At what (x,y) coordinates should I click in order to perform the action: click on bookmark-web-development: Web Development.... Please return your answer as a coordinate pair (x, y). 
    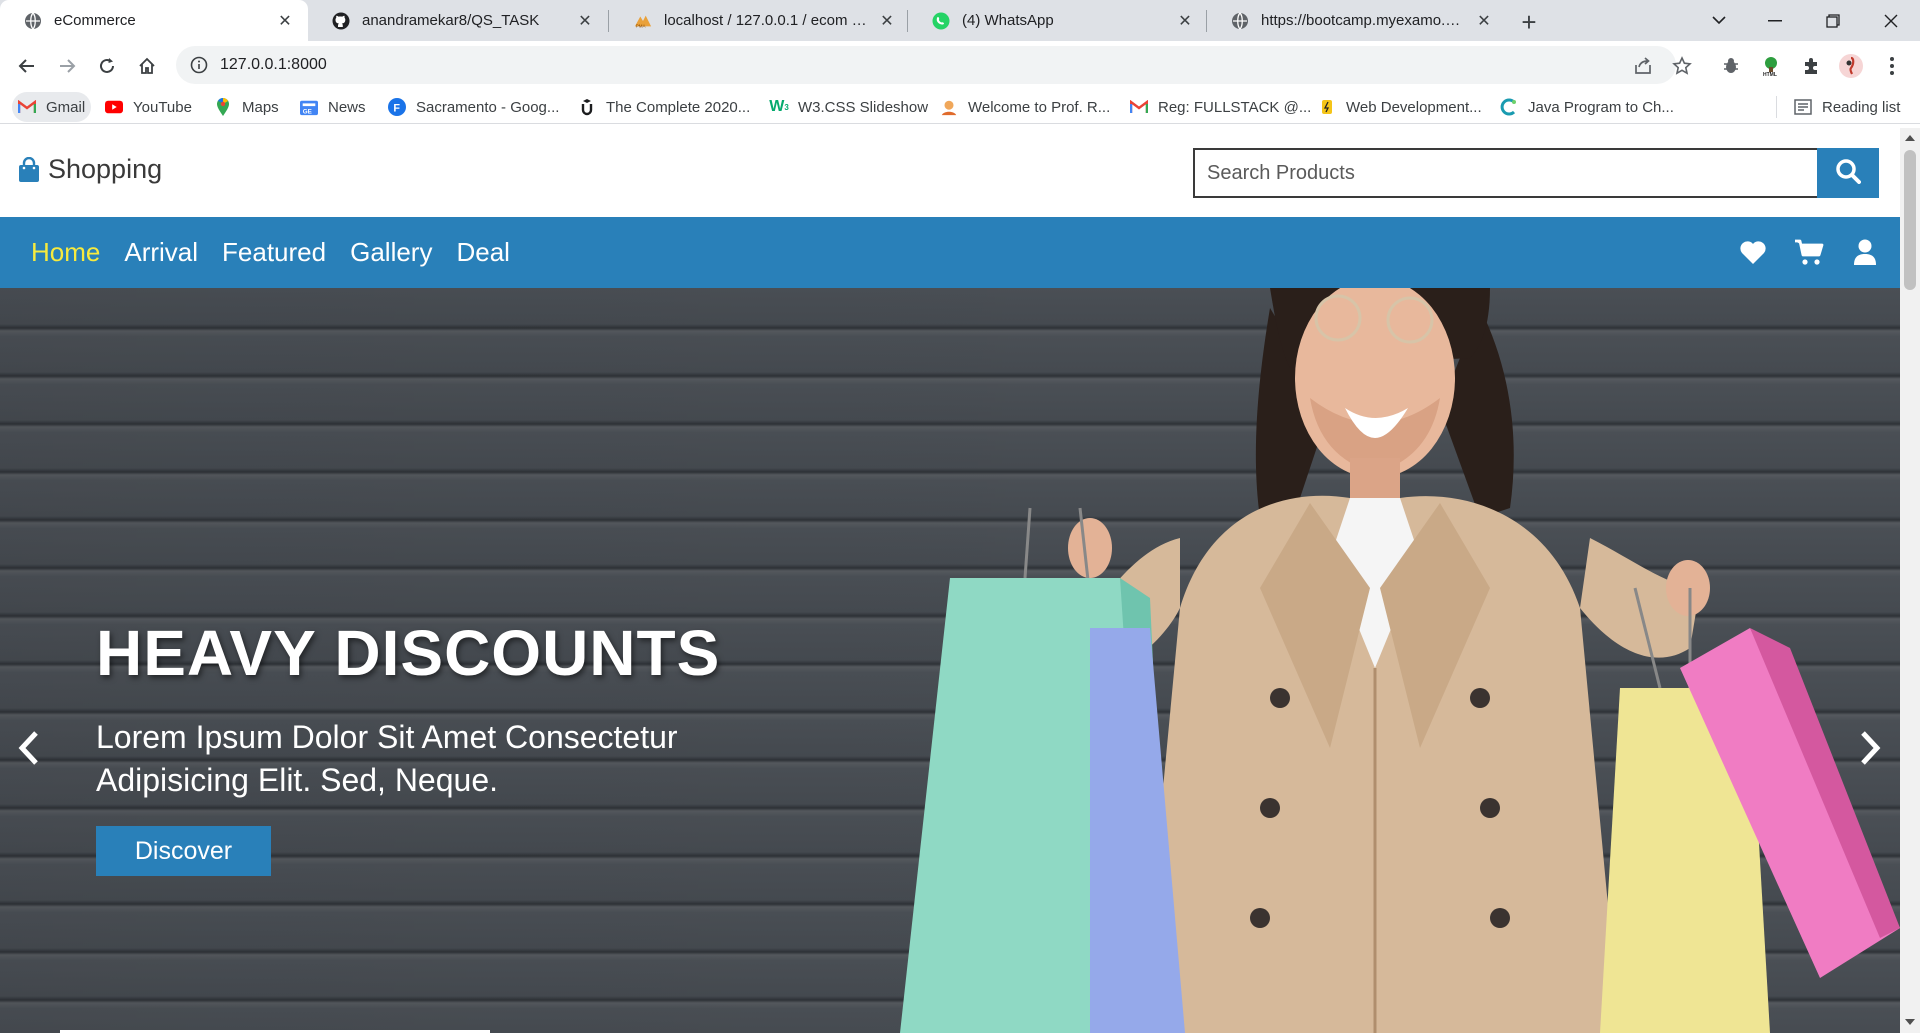
    Looking at the image, I should click on (1400, 107).